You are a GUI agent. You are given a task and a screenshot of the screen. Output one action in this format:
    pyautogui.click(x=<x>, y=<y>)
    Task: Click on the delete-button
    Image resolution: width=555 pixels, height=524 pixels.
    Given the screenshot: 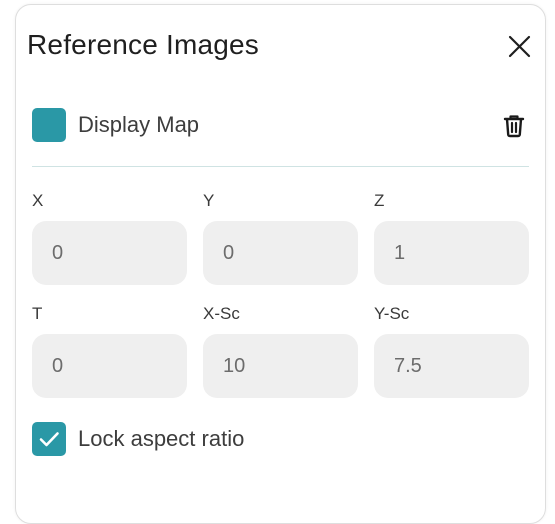 What is the action you would take?
    pyautogui.click(x=514, y=126)
    